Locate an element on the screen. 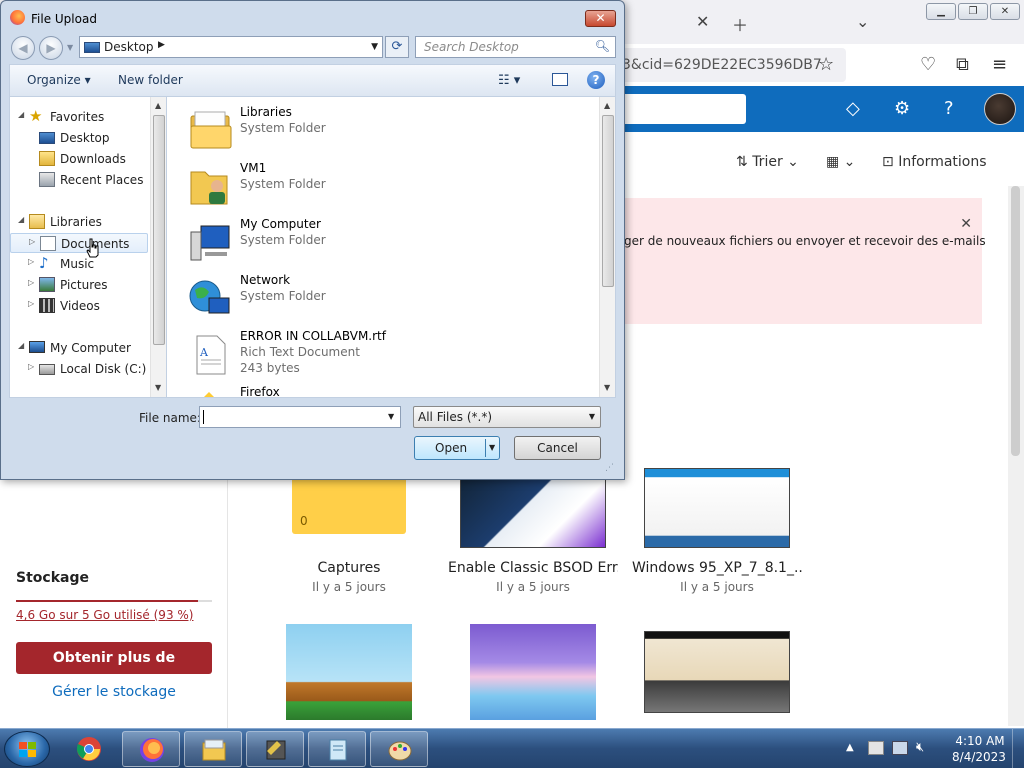 This screenshot has width=1024, height=768. recent-pages-chevron-icon: ▼ is located at coordinates (70, 47).